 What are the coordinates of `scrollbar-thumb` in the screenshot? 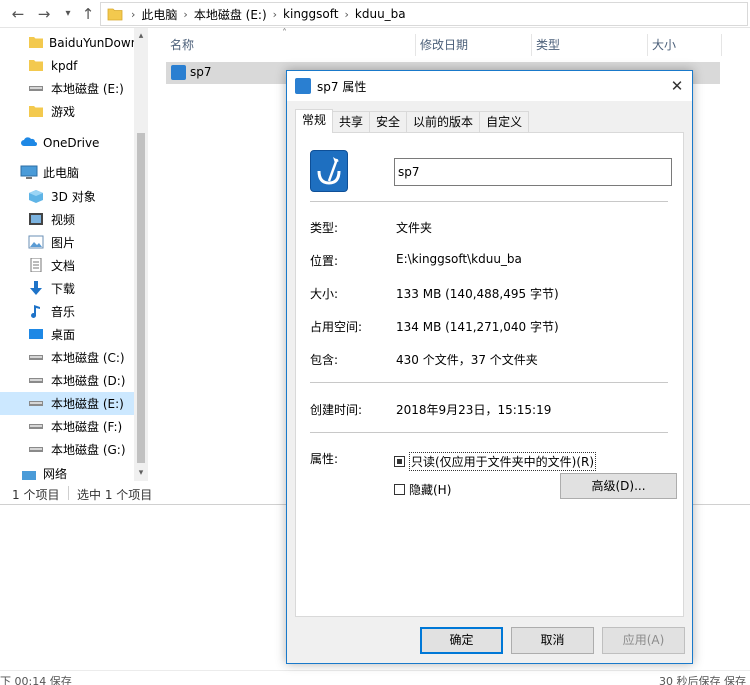 It's located at (141, 298).